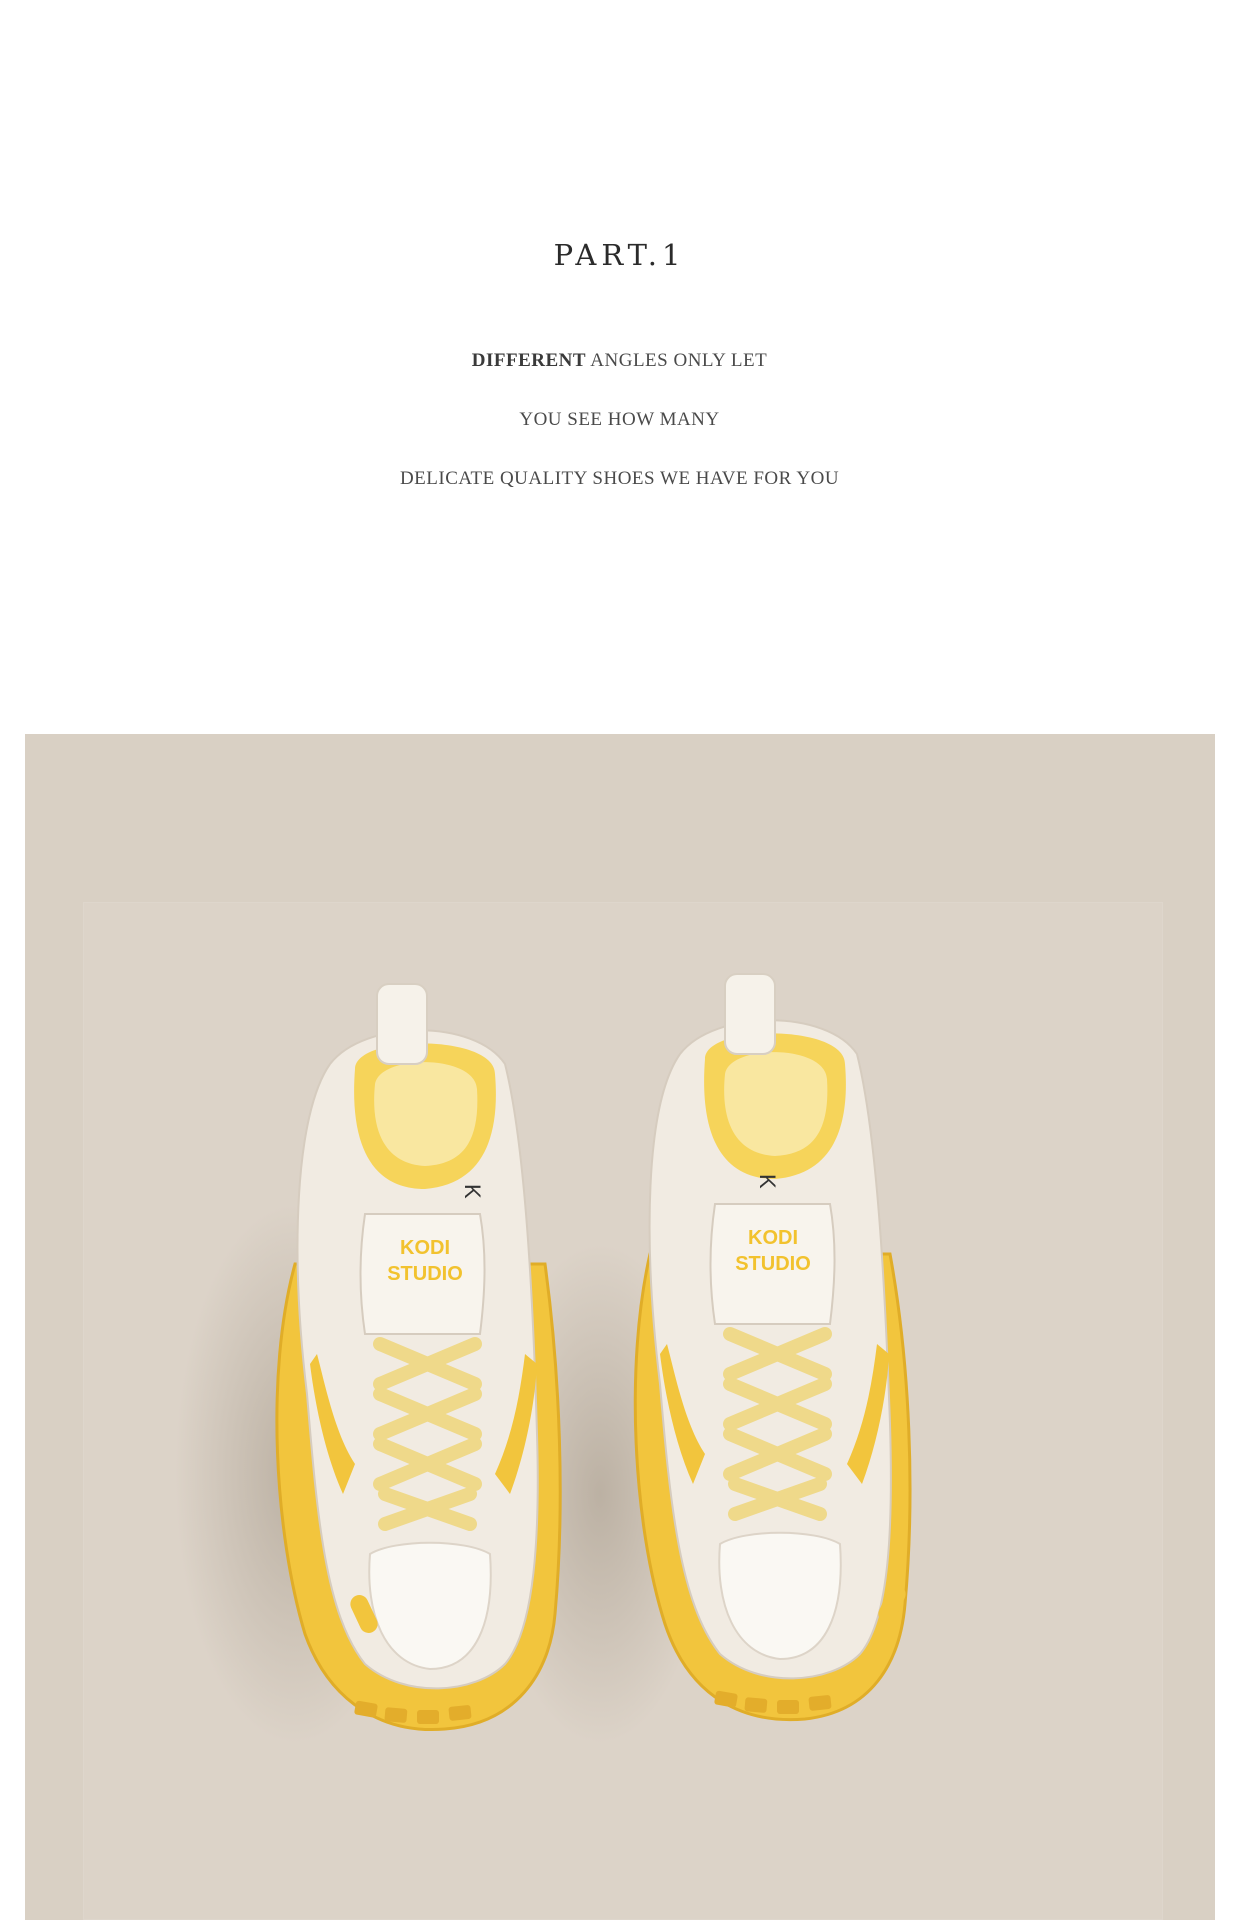 The width and height of the screenshot is (1239, 1920). I want to click on tagline-line-3: DELICATE QUALITY SHOES WE HAVE FOR YOU, so click(619, 478).